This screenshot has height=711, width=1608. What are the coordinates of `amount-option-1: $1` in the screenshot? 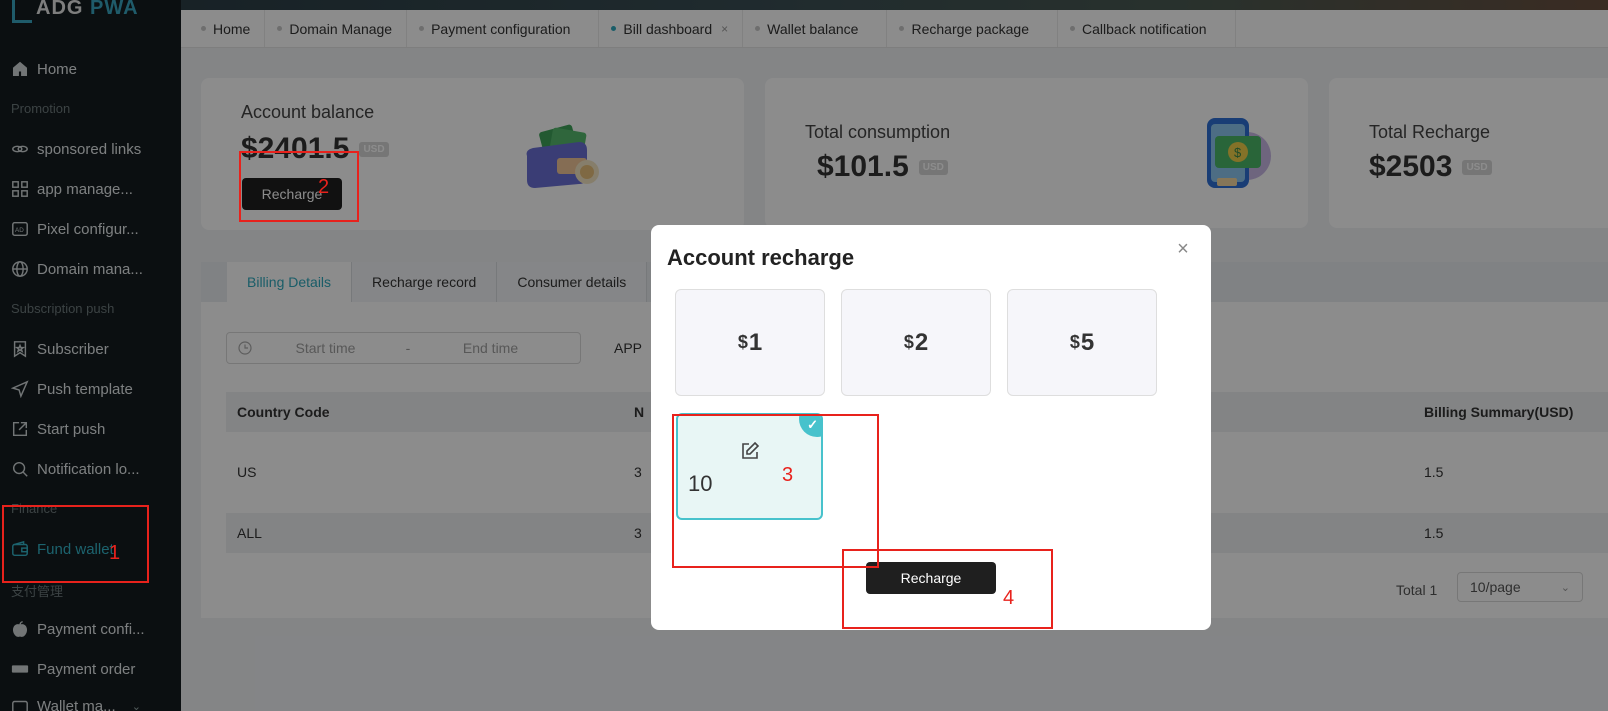 It's located at (750, 342).